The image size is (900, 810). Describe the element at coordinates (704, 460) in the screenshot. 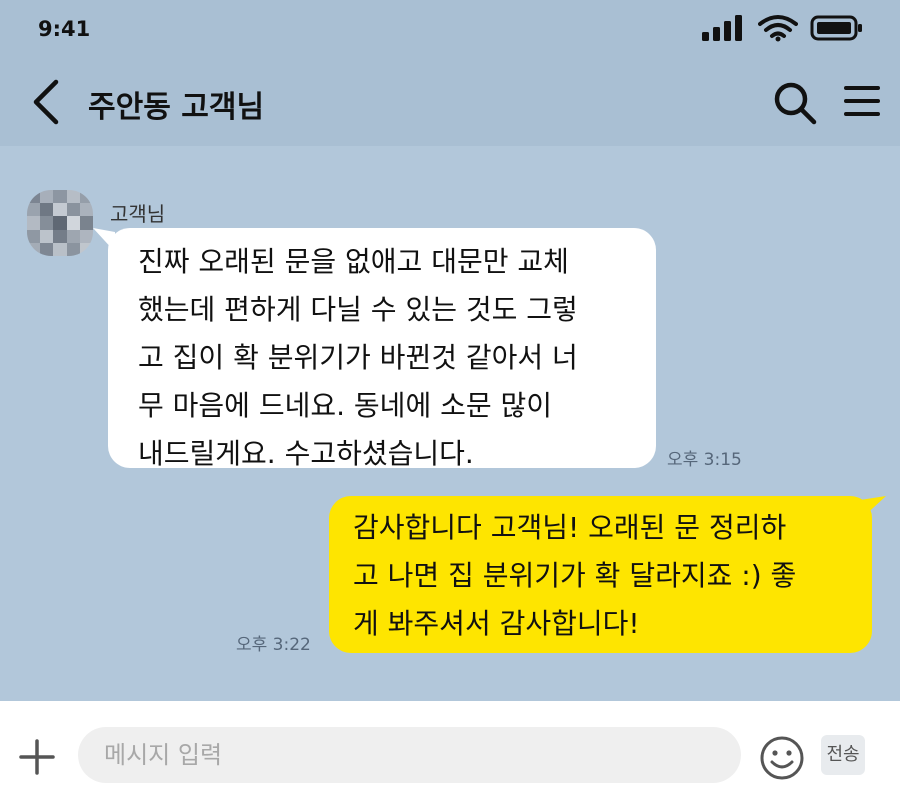

I see `message-time: 오후 3:15` at that location.